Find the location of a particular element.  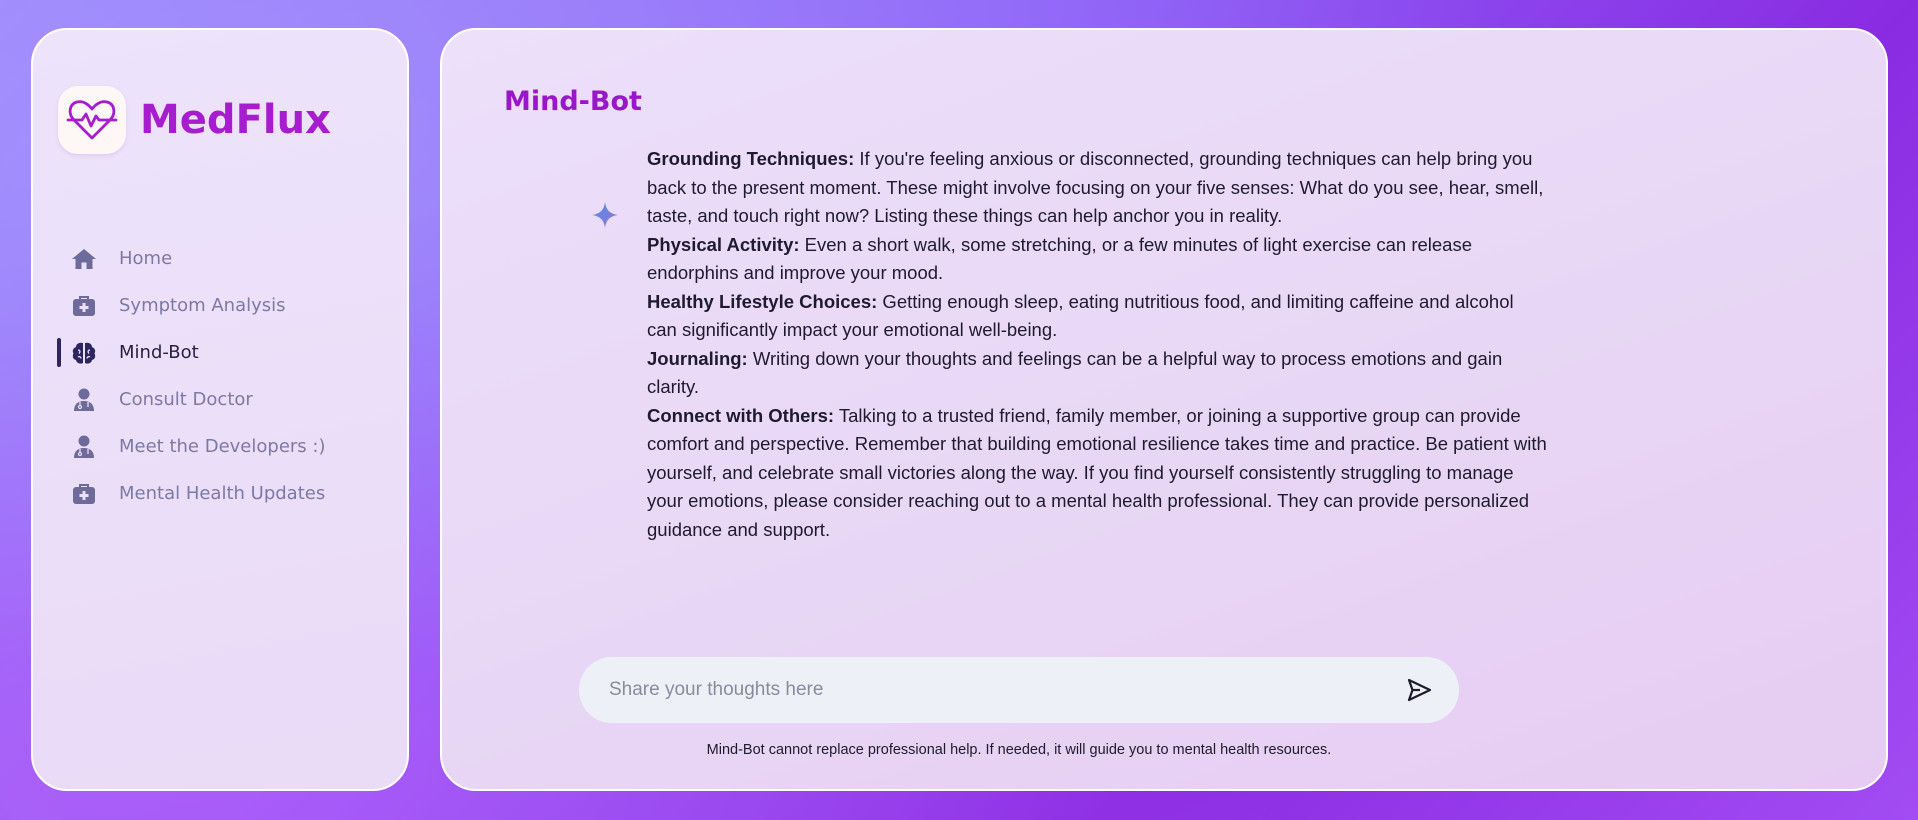

brain-icon is located at coordinates (84, 353).